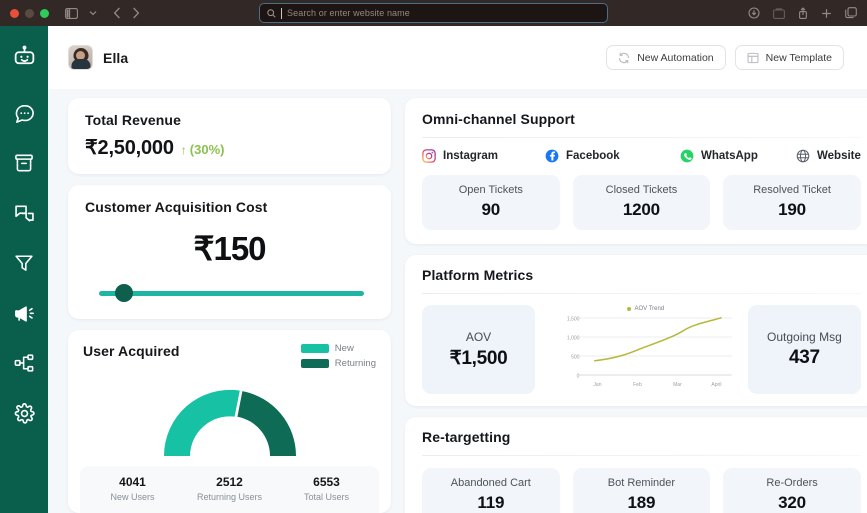  I want to click on share-icon, so click(803, 13).